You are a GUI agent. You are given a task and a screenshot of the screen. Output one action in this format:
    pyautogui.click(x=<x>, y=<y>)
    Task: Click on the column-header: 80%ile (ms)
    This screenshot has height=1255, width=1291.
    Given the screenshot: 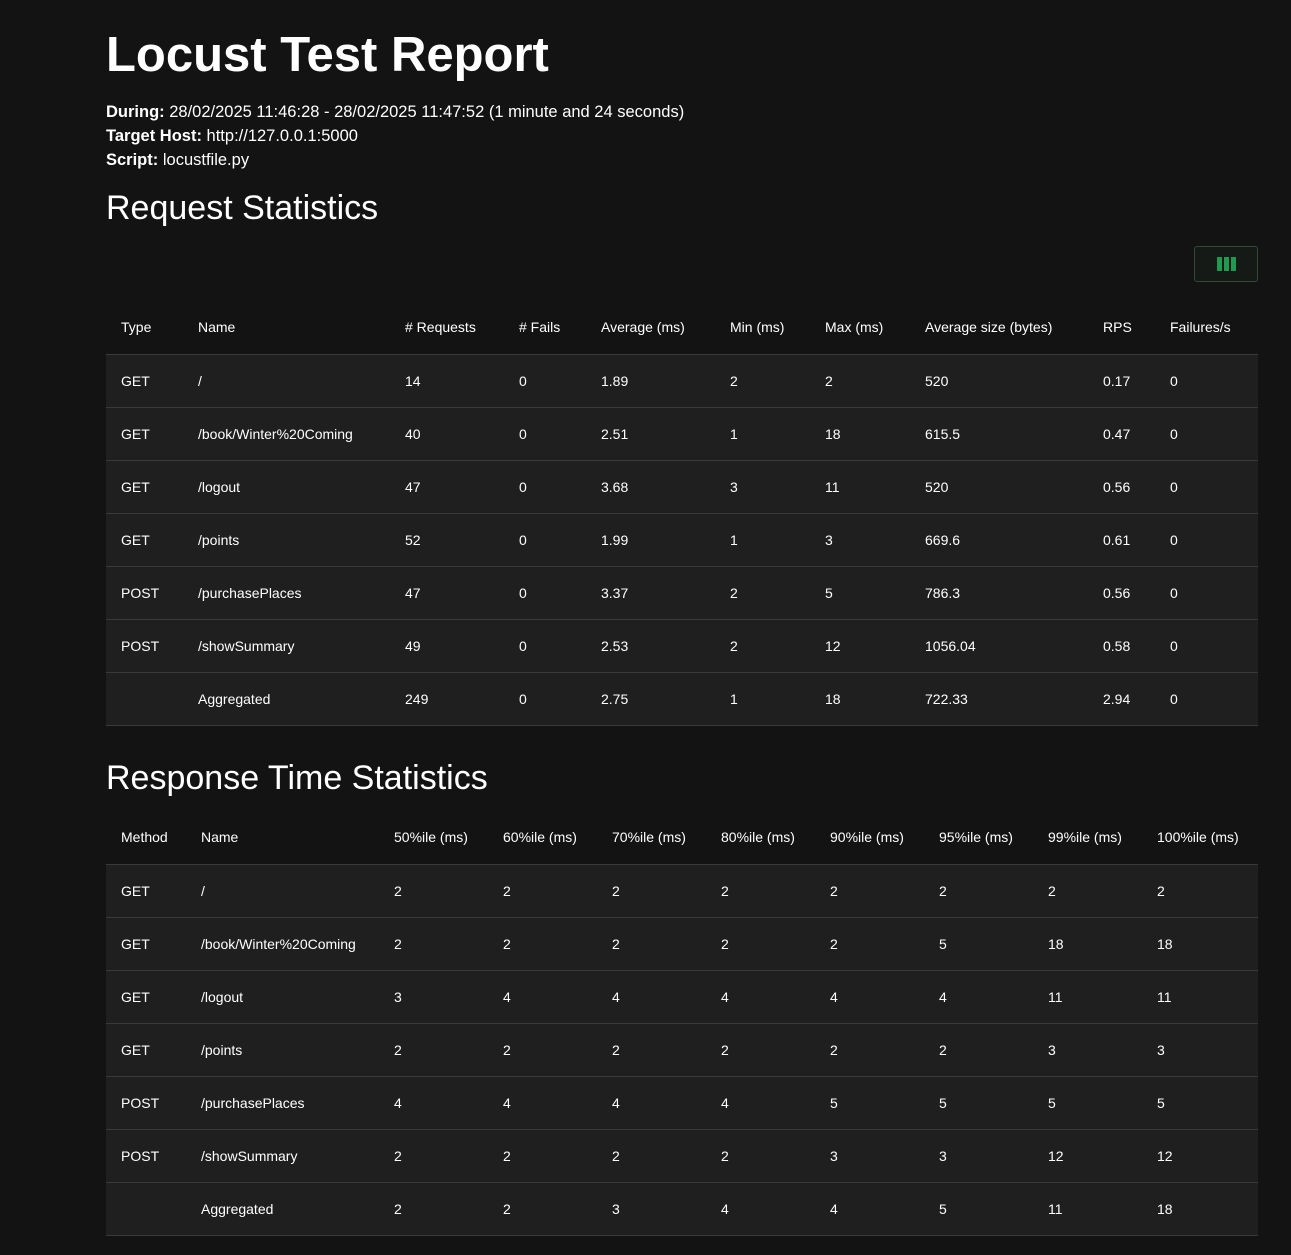 What is the action you would take?
    pyautogui.click(x=760, y=837)
    